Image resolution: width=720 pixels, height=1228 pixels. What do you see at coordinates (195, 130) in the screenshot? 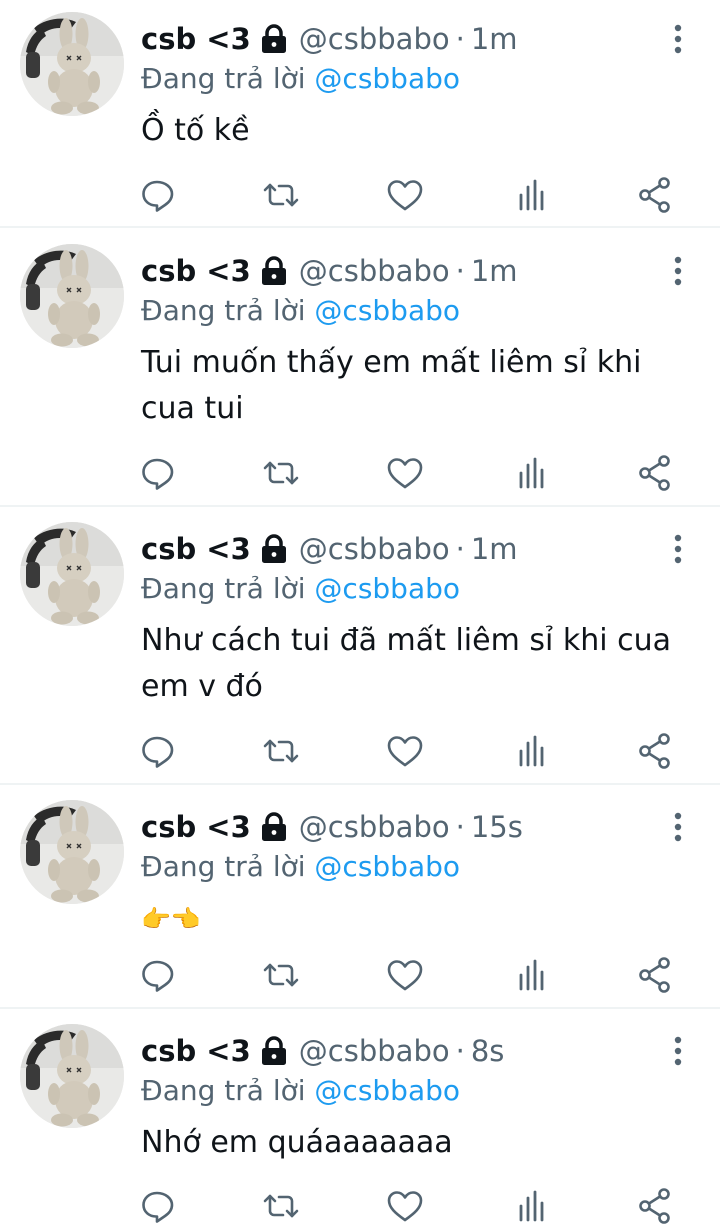
I see `tweet-text: Ồ tố kề` at bounding box center [195, 130].